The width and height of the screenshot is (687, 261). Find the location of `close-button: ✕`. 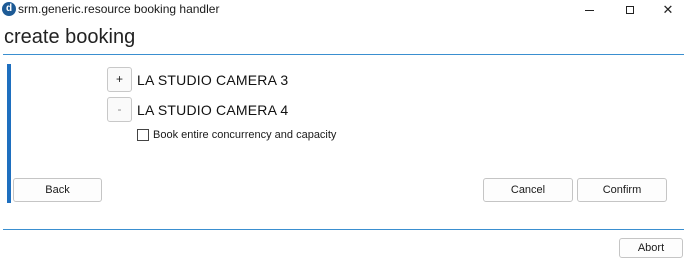

close-button: ✕ is located at coordinates (668, 10).